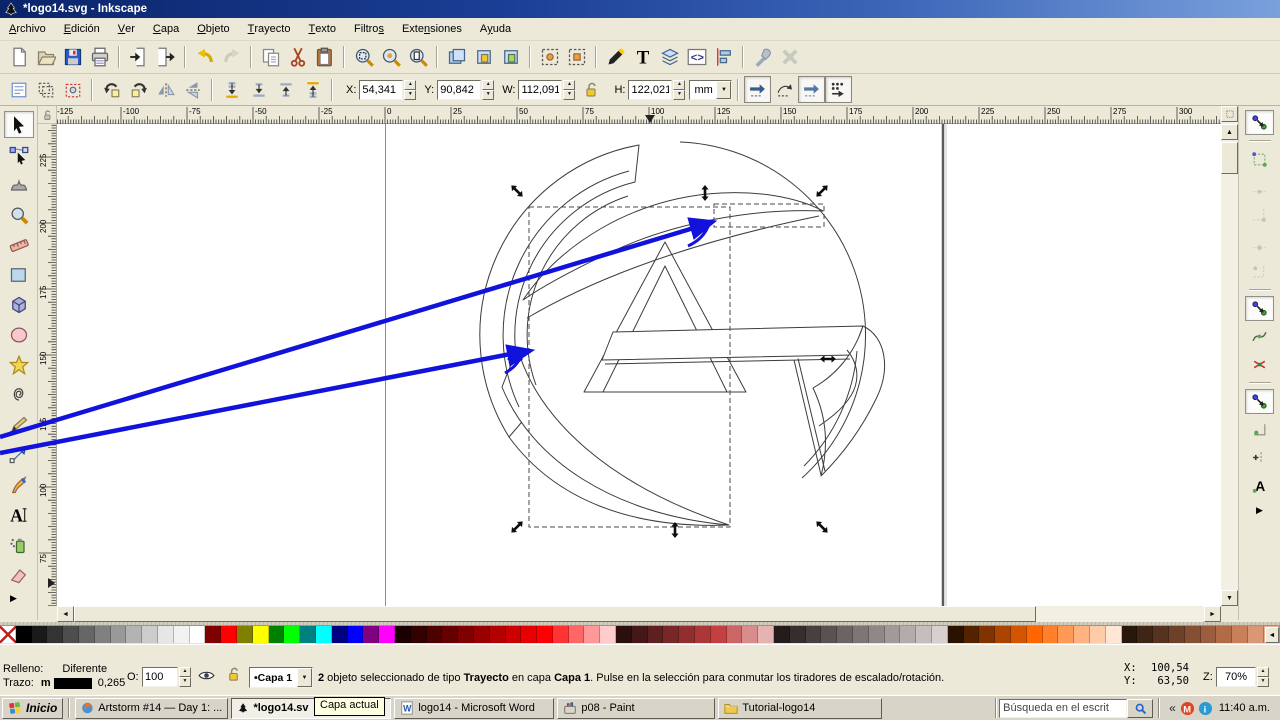  Describe the element at coordinates (324, 57) in the screenshot. I see `paste-button` at that location.